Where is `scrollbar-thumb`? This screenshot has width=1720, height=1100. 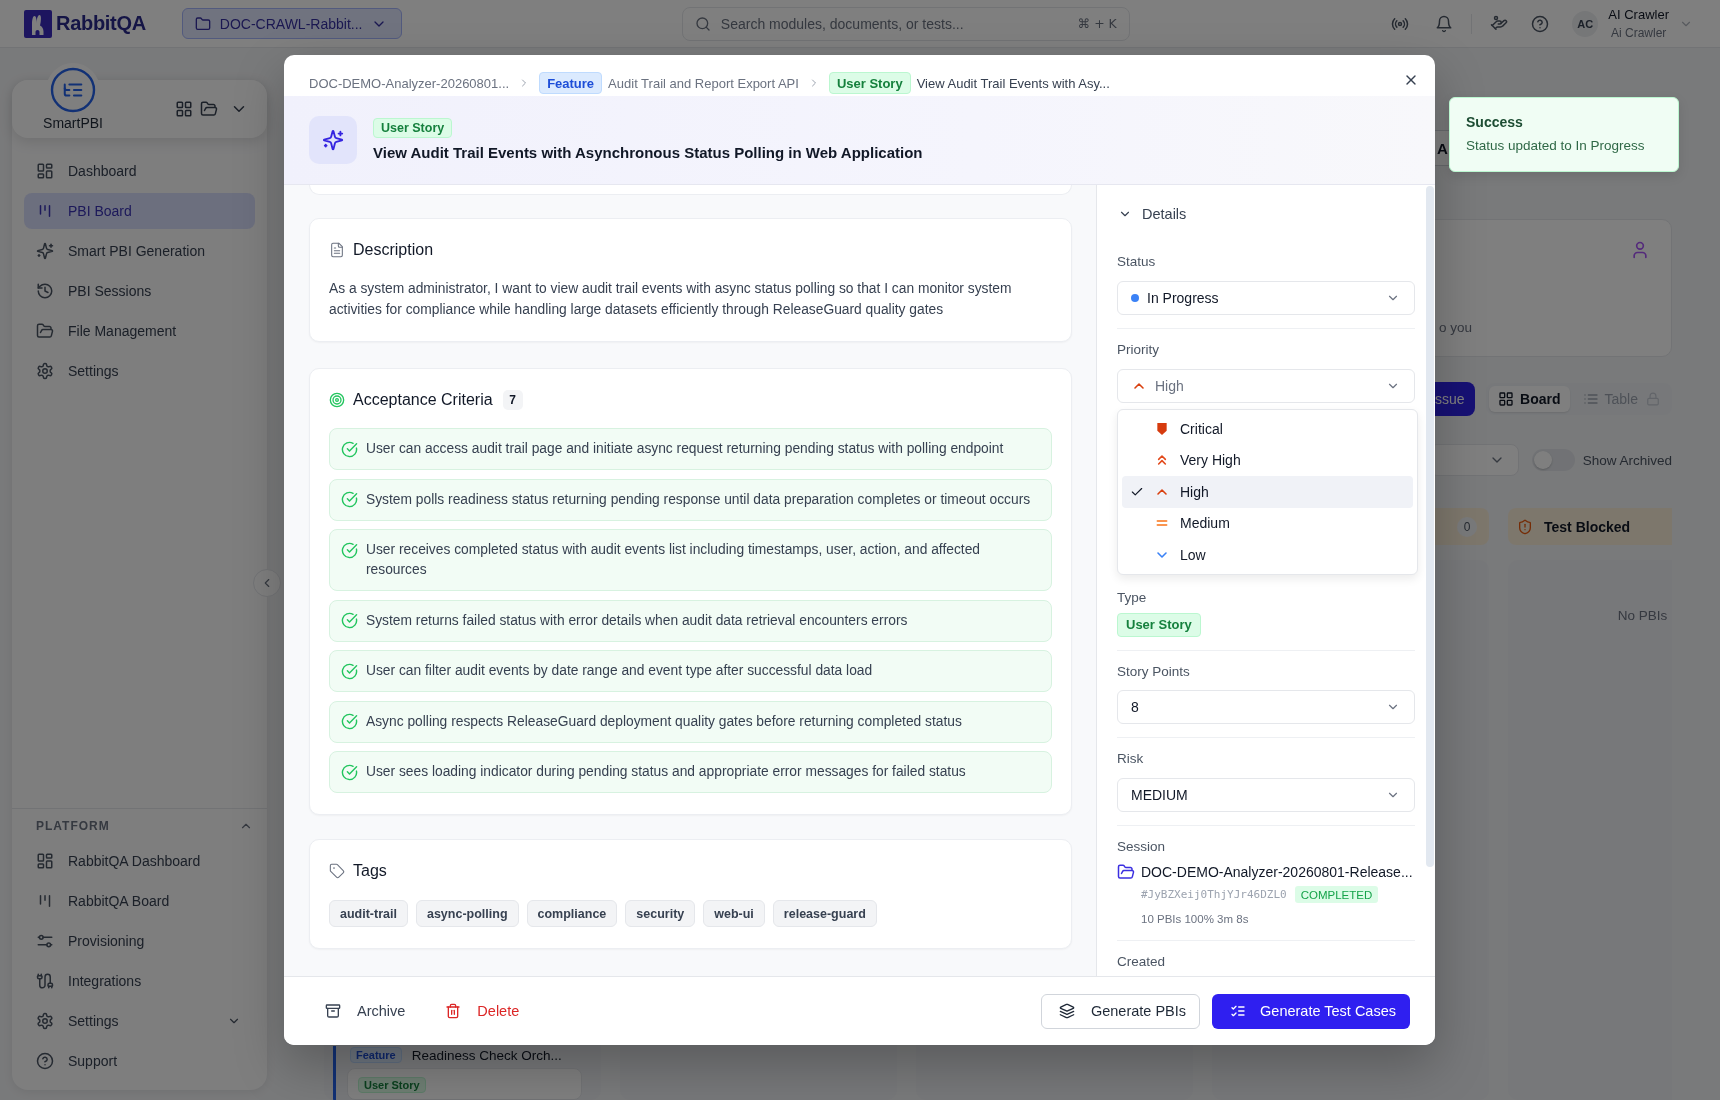 scrollbar-thumb is located at coordinates (1430, 526).